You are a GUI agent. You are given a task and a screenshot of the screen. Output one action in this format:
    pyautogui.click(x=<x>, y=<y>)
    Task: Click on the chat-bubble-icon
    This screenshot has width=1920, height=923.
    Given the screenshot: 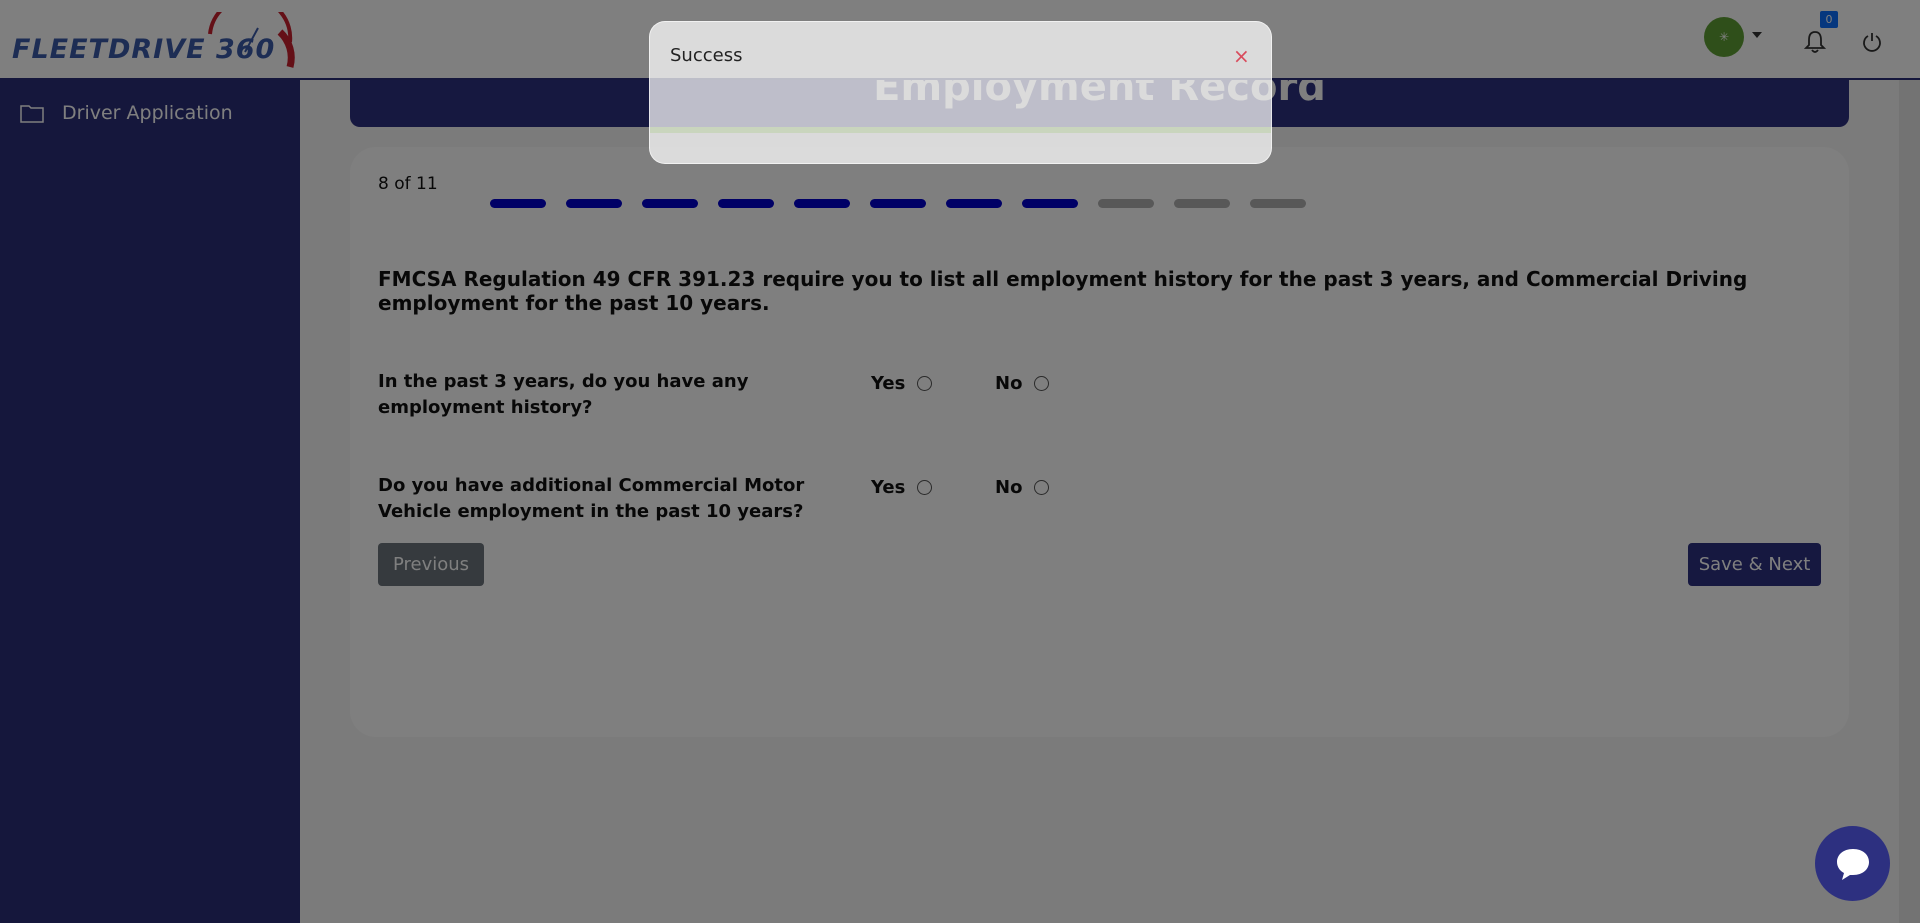 What is the action you would take?
    pyautogui.click(x=1852, y=864)
    